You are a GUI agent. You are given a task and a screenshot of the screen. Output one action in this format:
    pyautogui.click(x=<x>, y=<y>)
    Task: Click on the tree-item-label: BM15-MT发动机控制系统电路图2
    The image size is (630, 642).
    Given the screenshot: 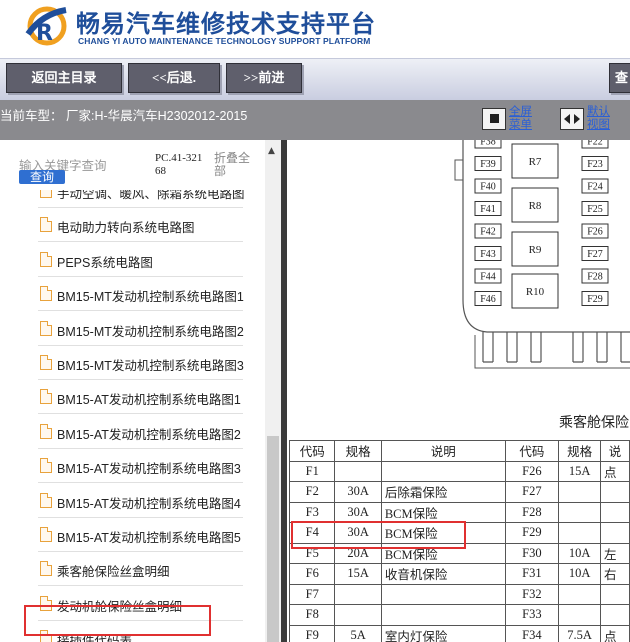 What is the action you would take?
    pyautogui.click(x=150, y=331)
    